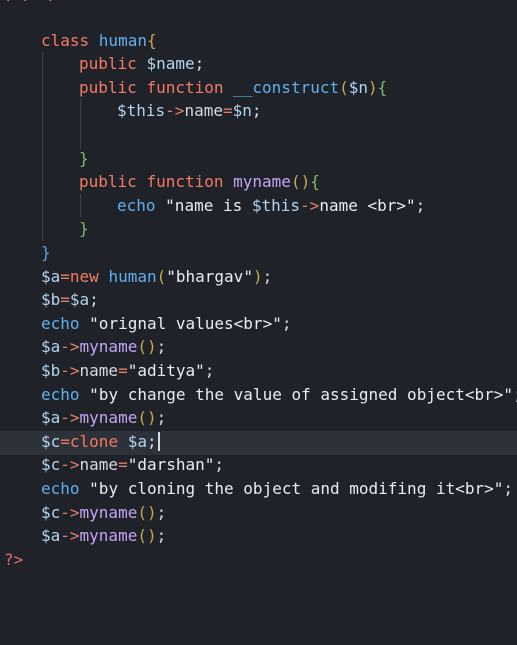 The height and width of the screenshot is (645, 517). I want to click on clipped-top-line: · · ·, so click(29, 4).